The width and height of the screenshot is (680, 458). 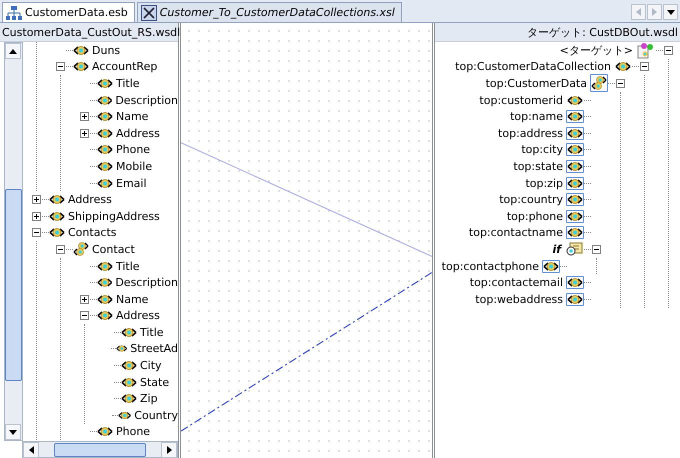 I want to click on arrow-down-icon, so click(x=13, y=432).